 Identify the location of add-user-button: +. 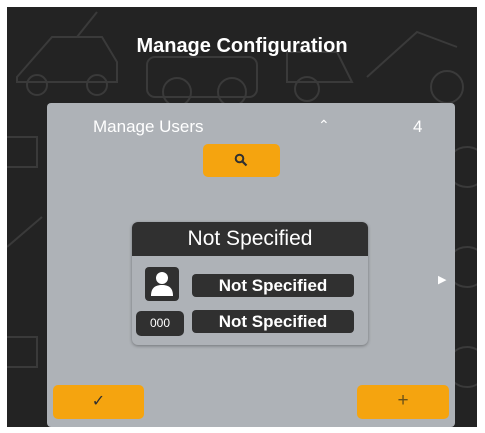
(403, 402).